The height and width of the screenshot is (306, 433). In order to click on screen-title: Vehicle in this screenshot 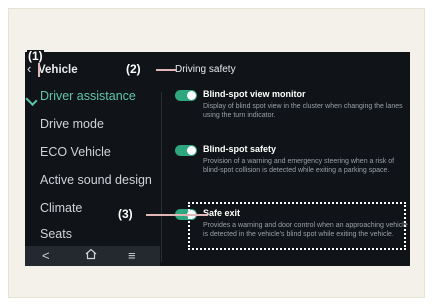, I will do `click(58, 70)`.